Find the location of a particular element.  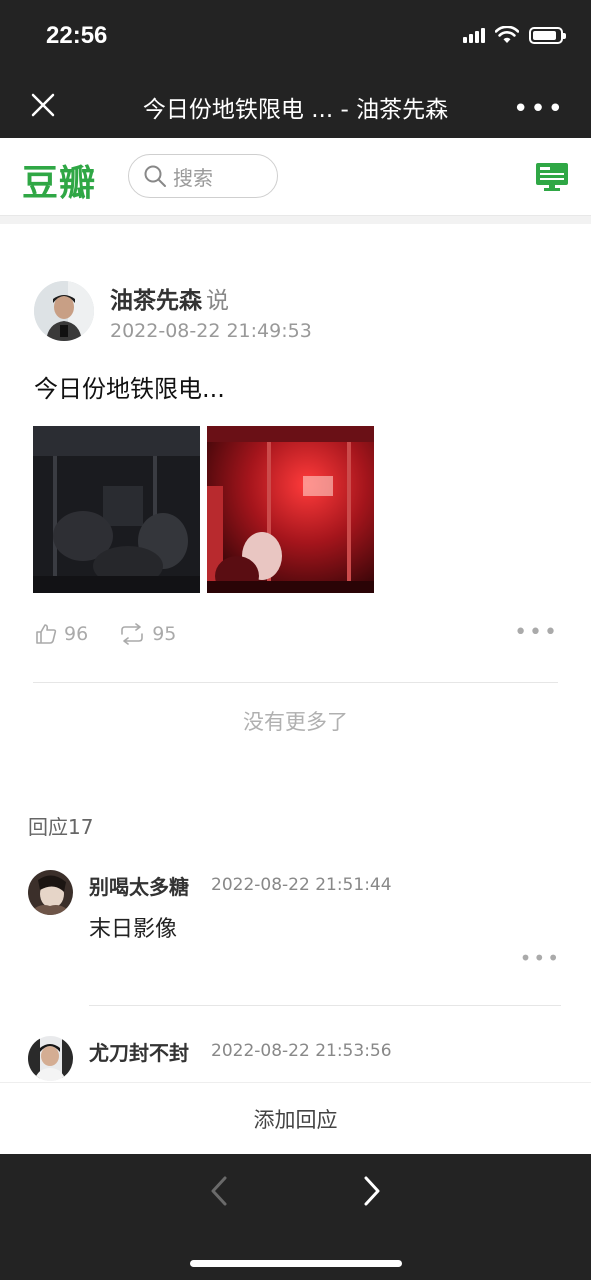

no-more-label: 没有更多了 is located at coordinates (295, 722).